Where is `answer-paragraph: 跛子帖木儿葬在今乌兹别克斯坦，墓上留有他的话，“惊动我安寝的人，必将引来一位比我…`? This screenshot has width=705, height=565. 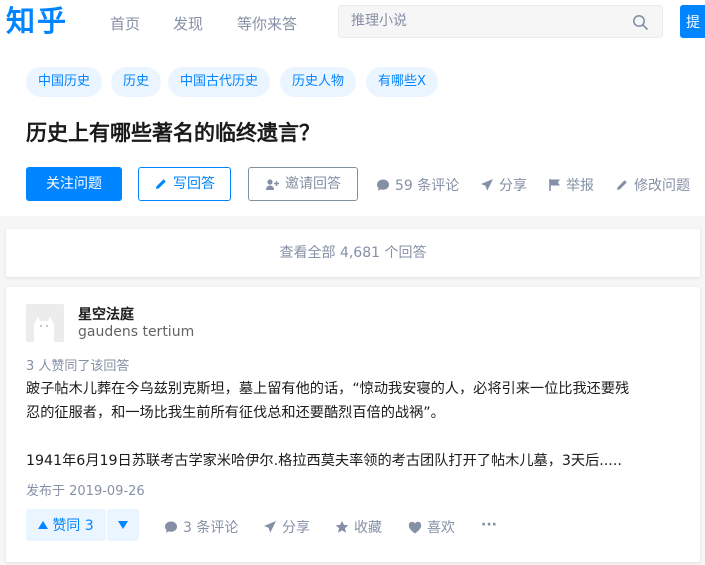
answer-paragraph: 跛子帖木儿葬在今乌兹别克斯坦，墓上留有他的话，“惊动我安寝的人，必将引来一位比我… is located at coordinates (356, 401).